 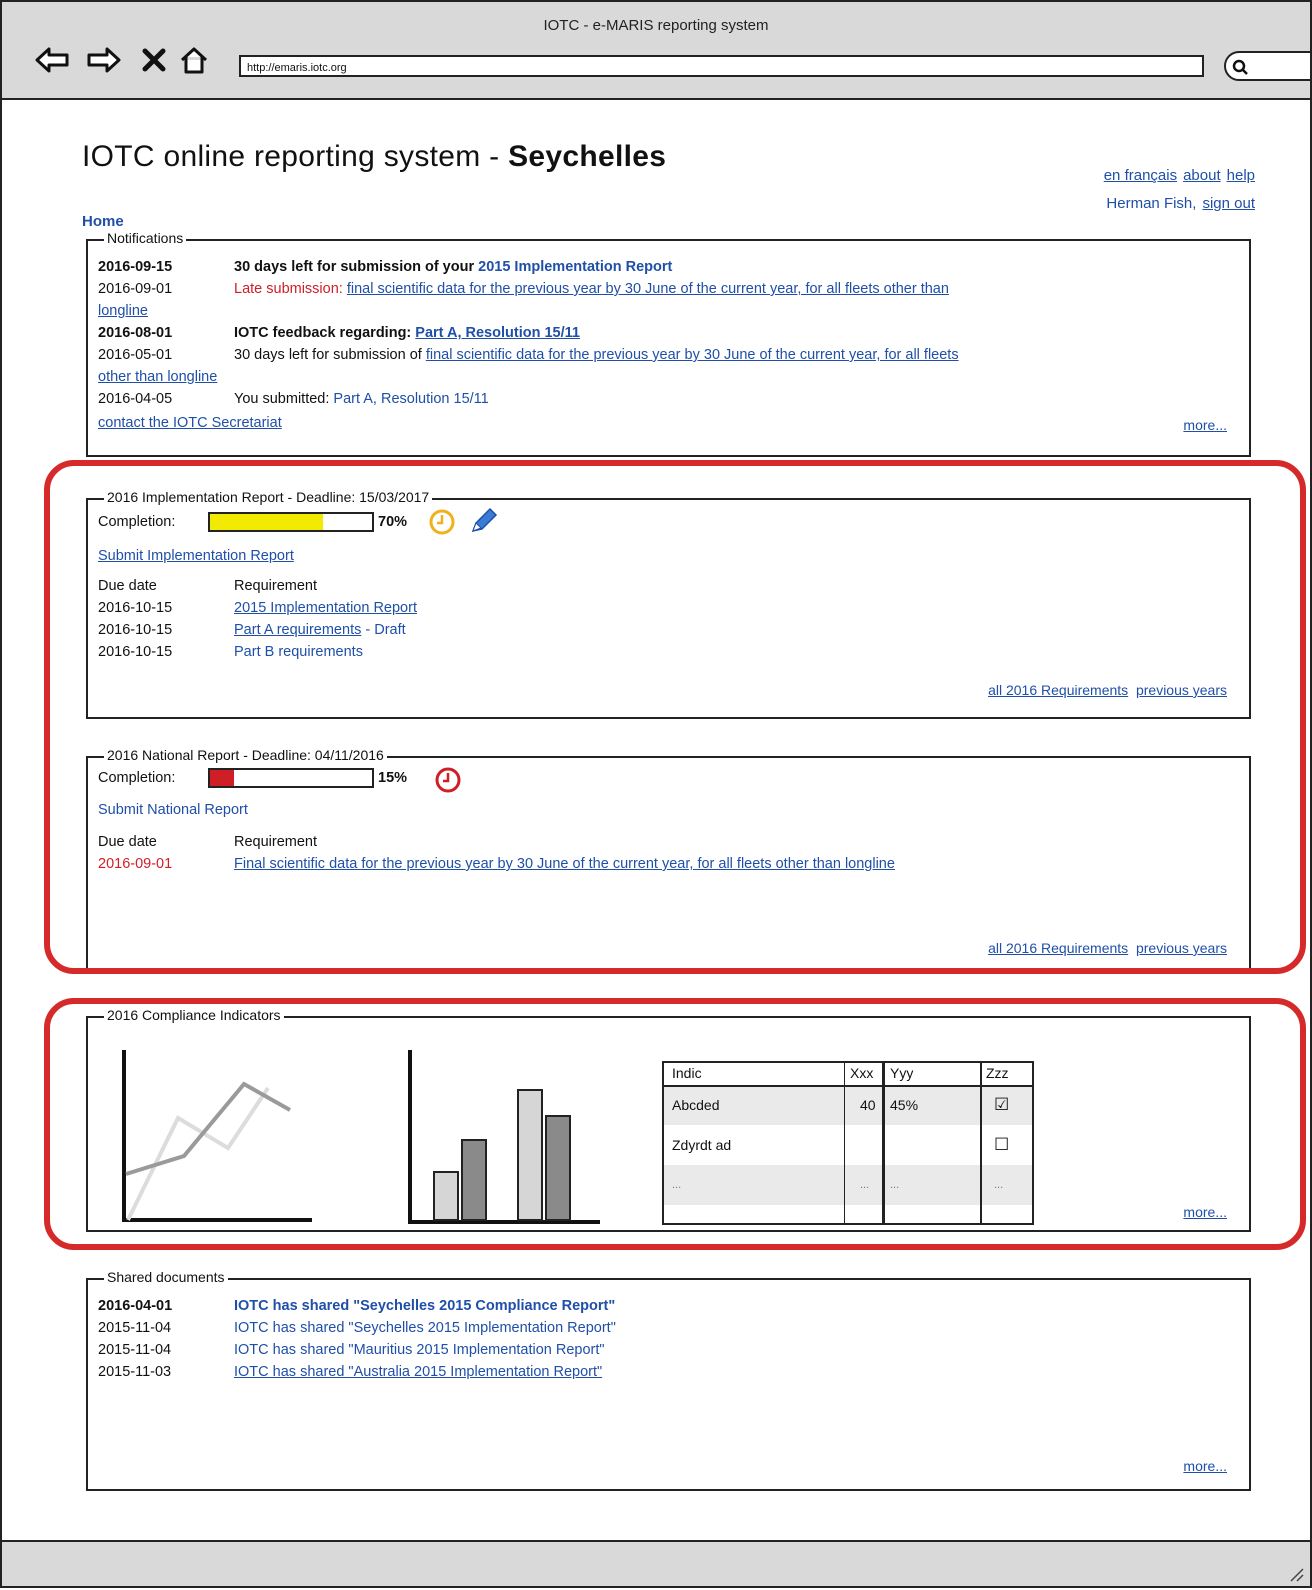 I want to click on resize-grip-icon, so click(x=1296, y=1574).